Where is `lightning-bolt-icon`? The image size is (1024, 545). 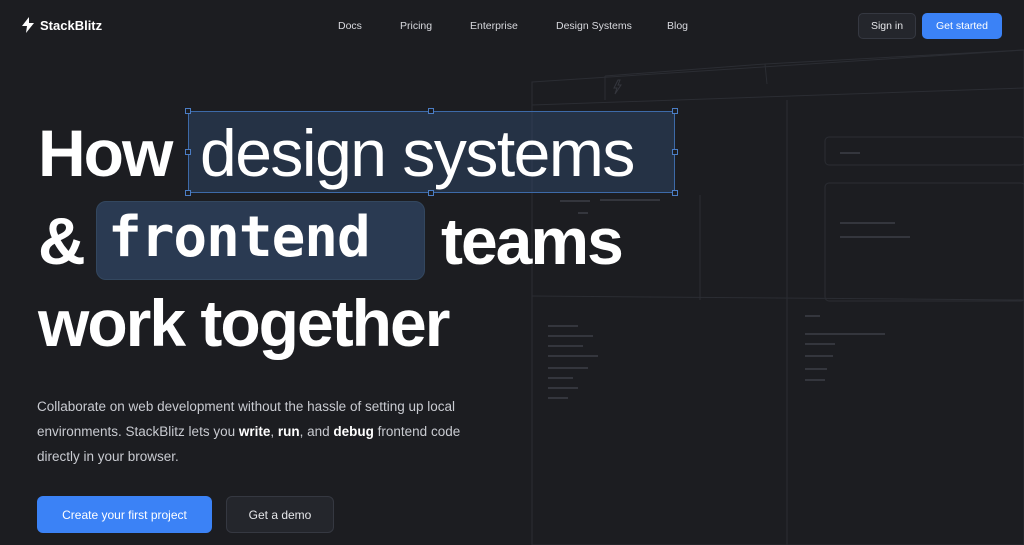 lightning-bolt-icon is located at coordinates (28, 25).